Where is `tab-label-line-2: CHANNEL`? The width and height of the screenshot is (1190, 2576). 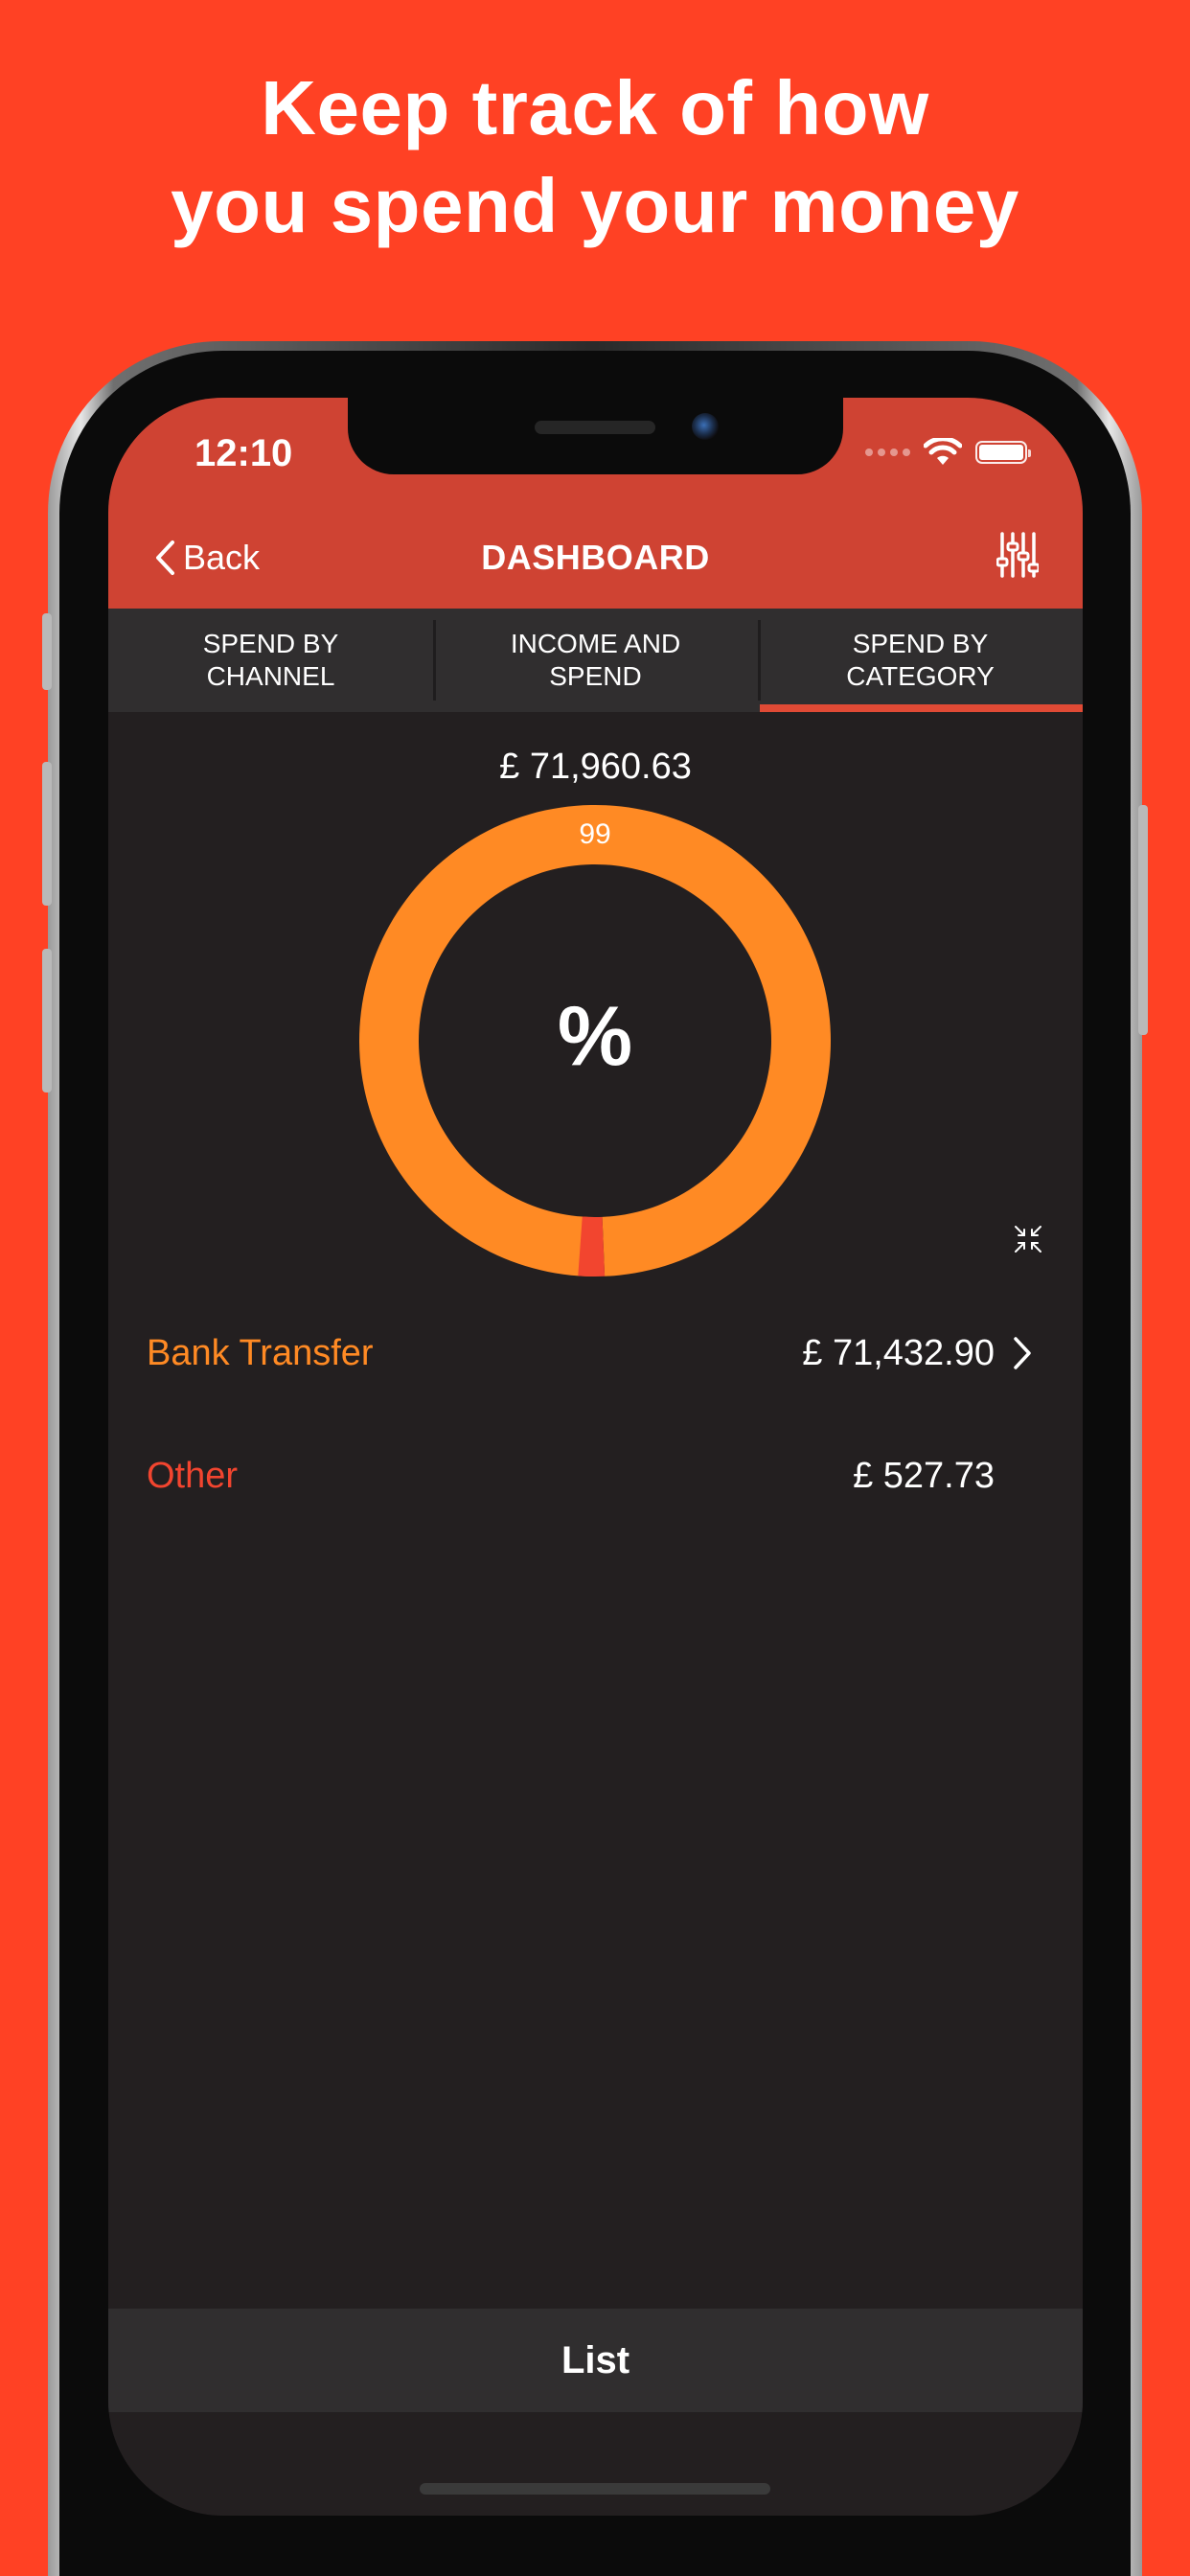
tab-label-line-2: CHANNEL is located at coordinates (271, 676).